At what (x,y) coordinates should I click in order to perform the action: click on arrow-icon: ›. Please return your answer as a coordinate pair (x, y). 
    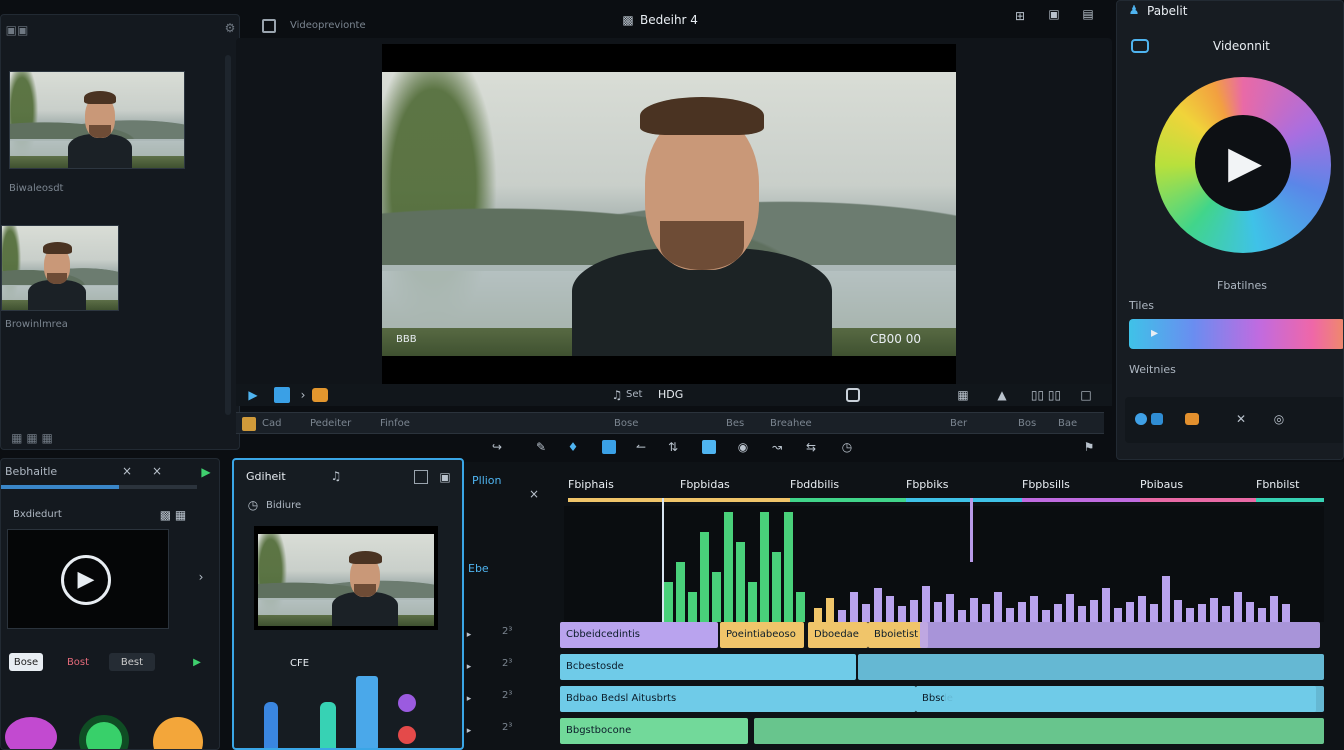
    Looking at the image, I should click on (201, 577).